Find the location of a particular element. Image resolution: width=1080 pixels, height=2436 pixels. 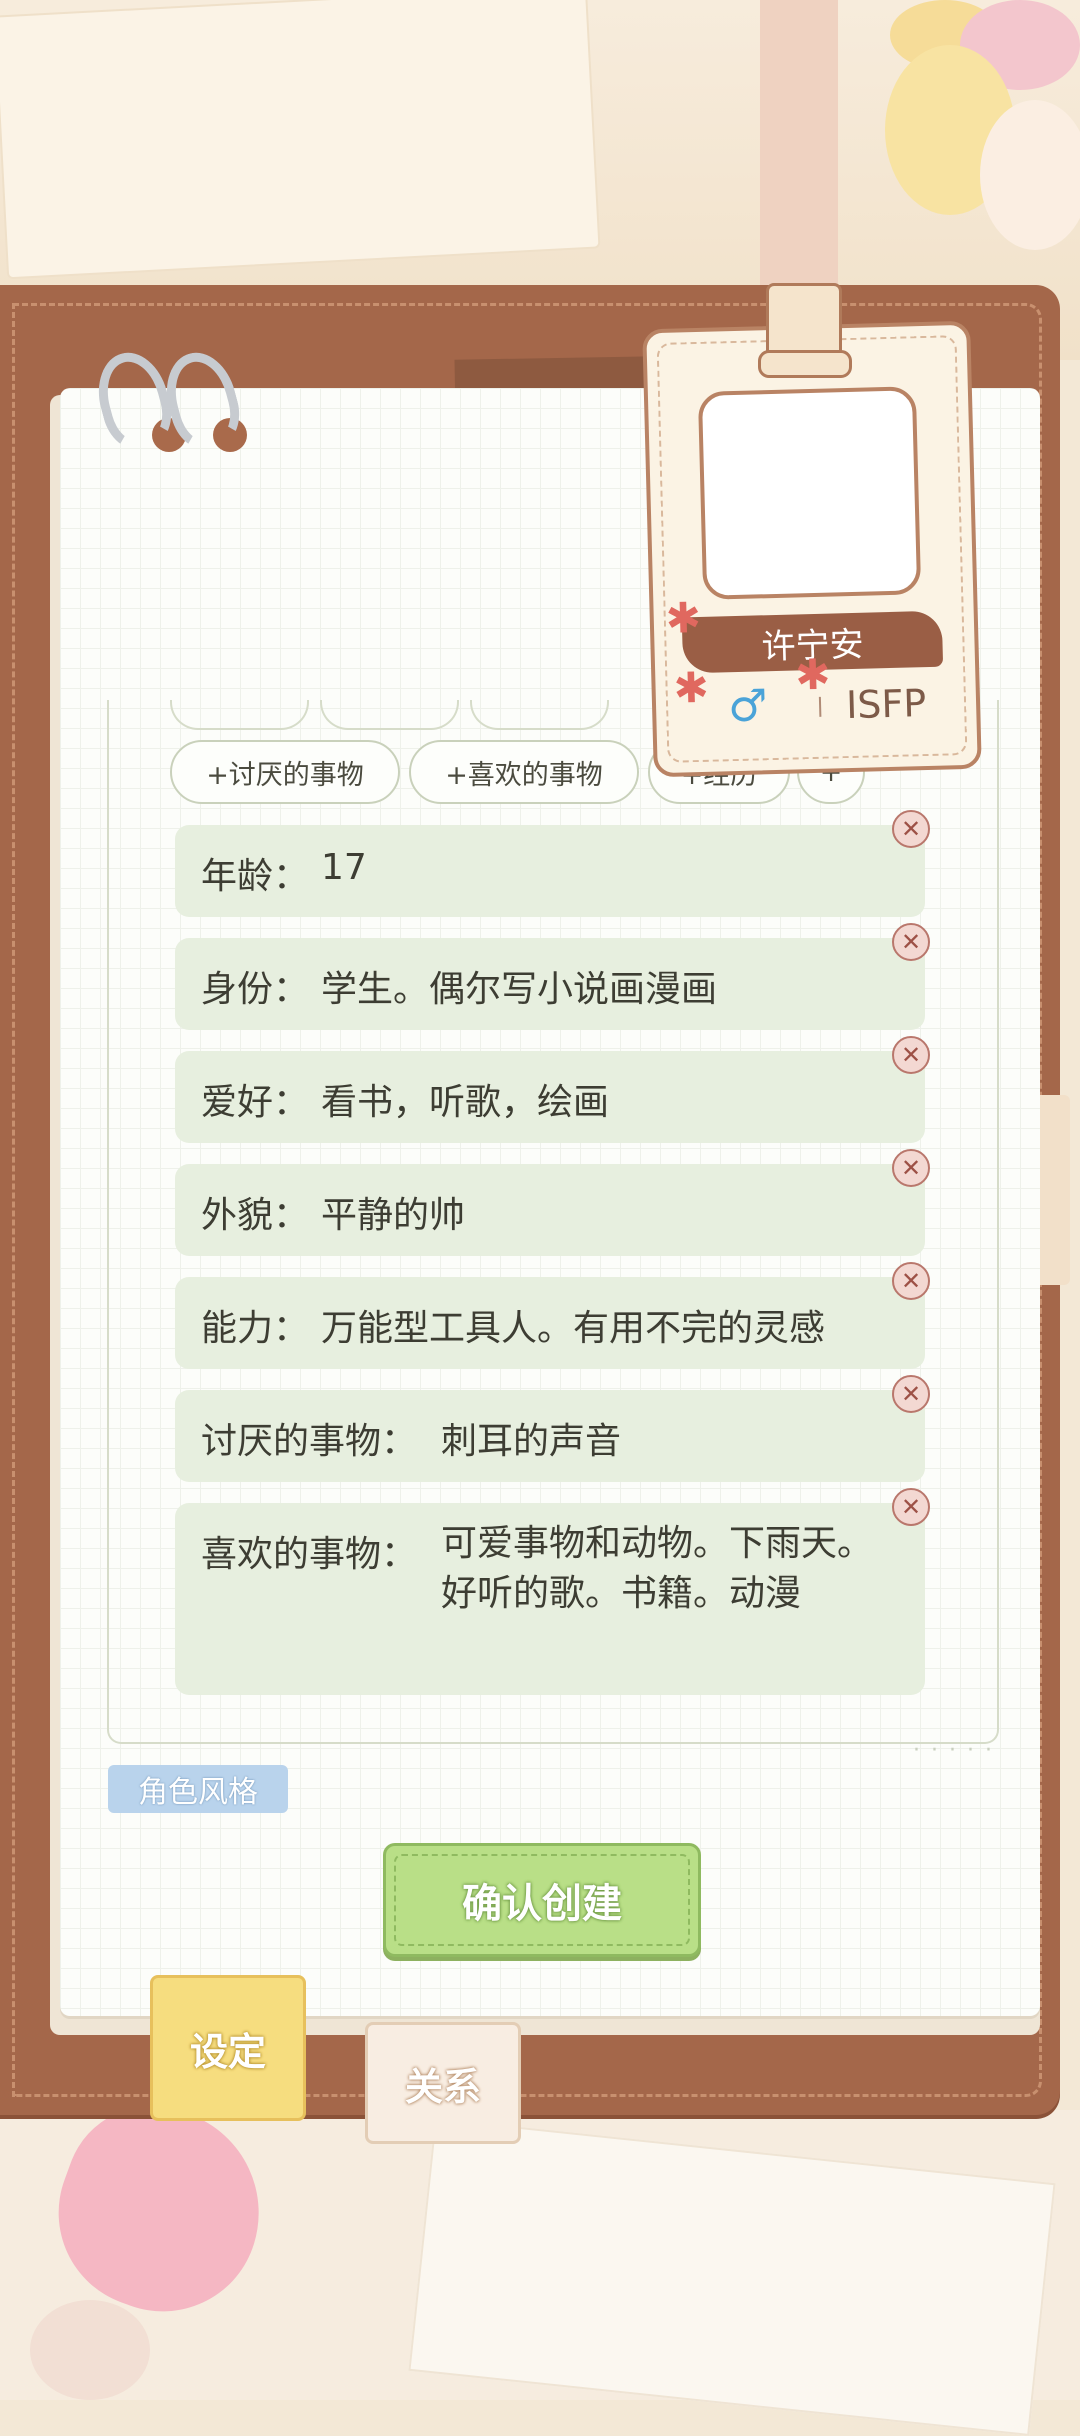

attribute-value: 可爱事物和动物。下雨天。好听的歌。书籍。动漫 is located at coordinates (657, 1568).